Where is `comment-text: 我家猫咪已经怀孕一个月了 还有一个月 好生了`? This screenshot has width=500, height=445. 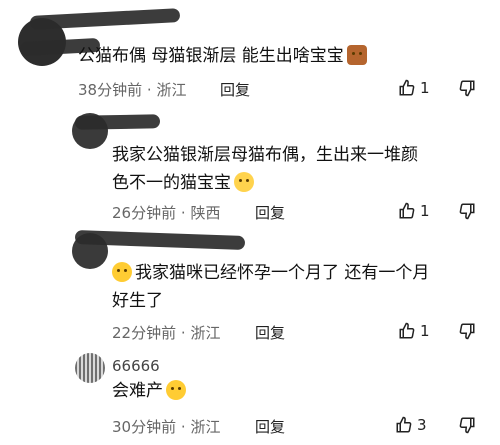
comment-text: 我家猫咪已经怀孕一个月了 还有一个月 好生了 is located at coordinates (270, 287).